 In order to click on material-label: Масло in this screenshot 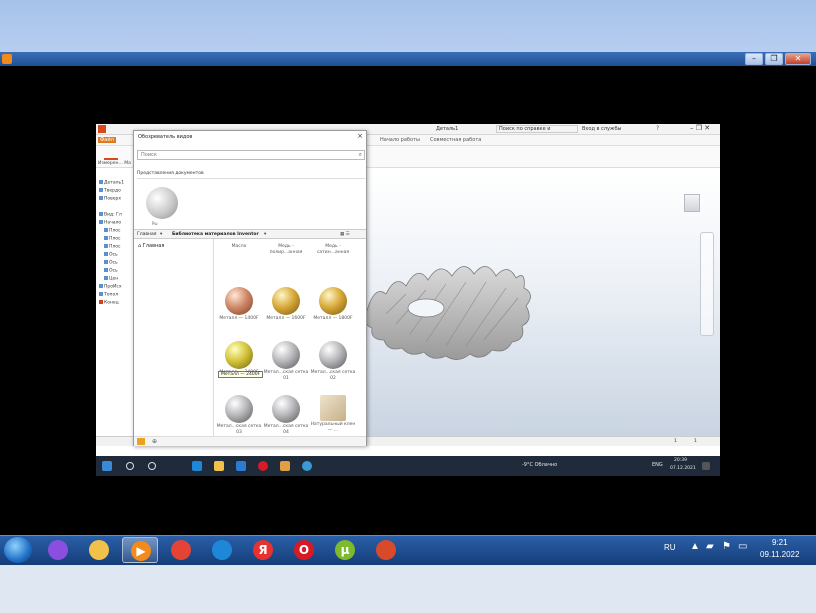, I will do `click(239, 246)`.